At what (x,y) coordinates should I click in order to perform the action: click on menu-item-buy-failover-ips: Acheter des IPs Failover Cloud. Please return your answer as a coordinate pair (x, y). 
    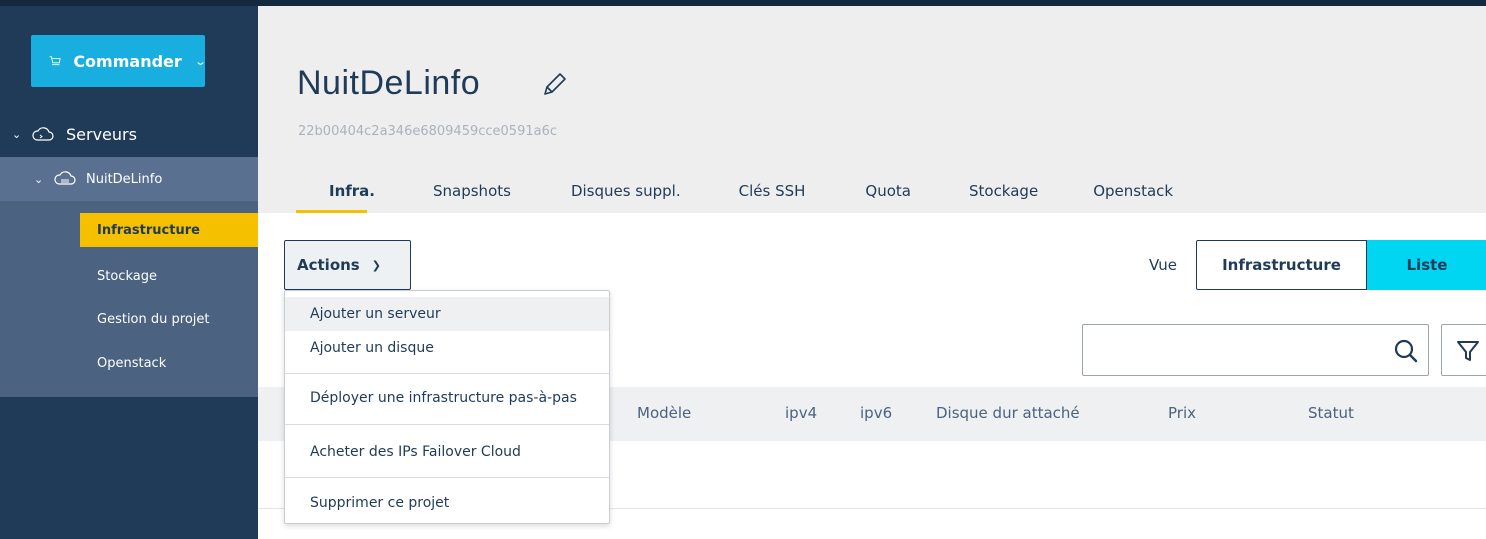
    Looking at the image, I should click on (447, 452).